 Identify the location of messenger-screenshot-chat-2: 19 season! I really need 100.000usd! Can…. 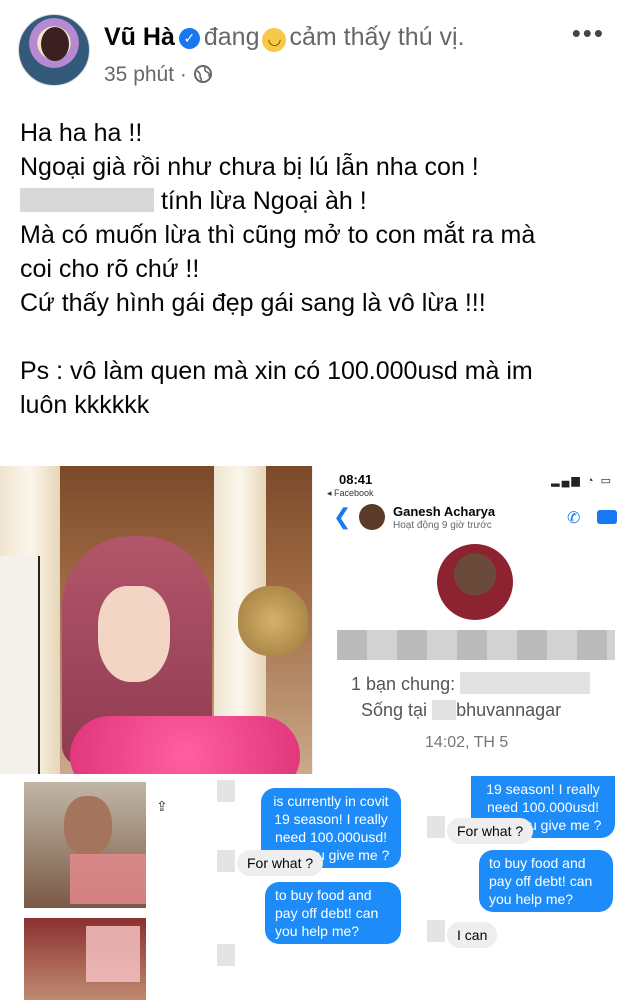
(525, 888).